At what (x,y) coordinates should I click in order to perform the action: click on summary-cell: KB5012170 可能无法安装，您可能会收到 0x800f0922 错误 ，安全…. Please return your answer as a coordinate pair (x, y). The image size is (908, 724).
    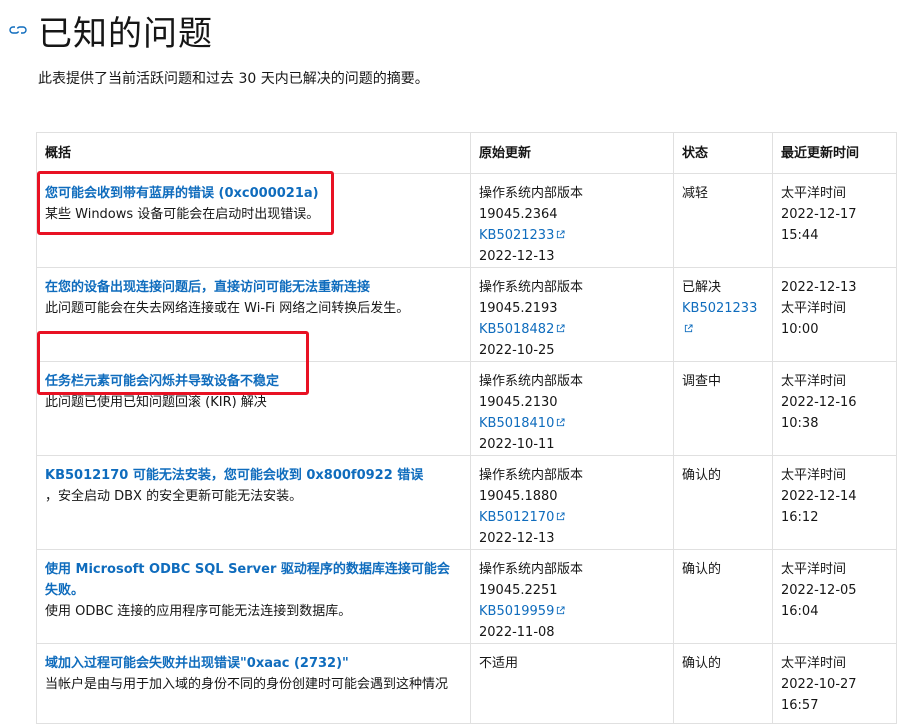
    Looking at the image, I should click on (253, 502).